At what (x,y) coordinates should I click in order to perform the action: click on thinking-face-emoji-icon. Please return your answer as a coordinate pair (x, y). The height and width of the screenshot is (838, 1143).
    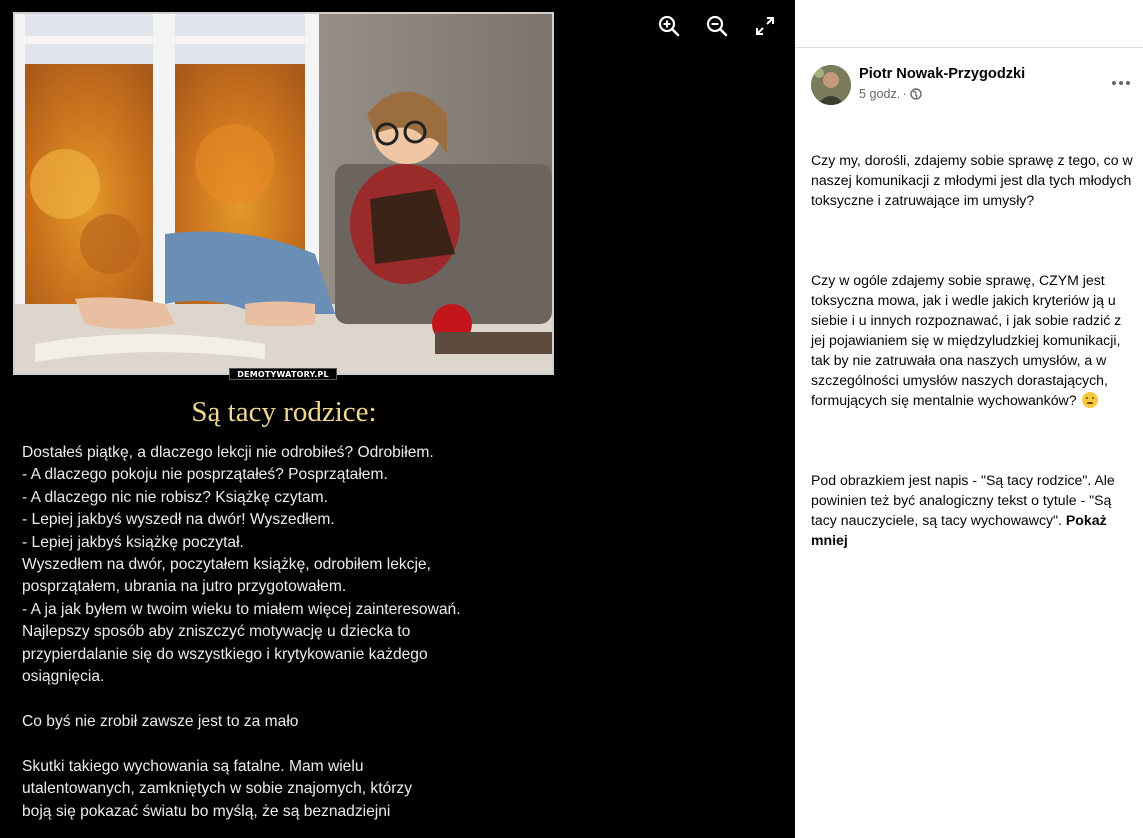
    Looking at the image, I should click on (1090, 400).